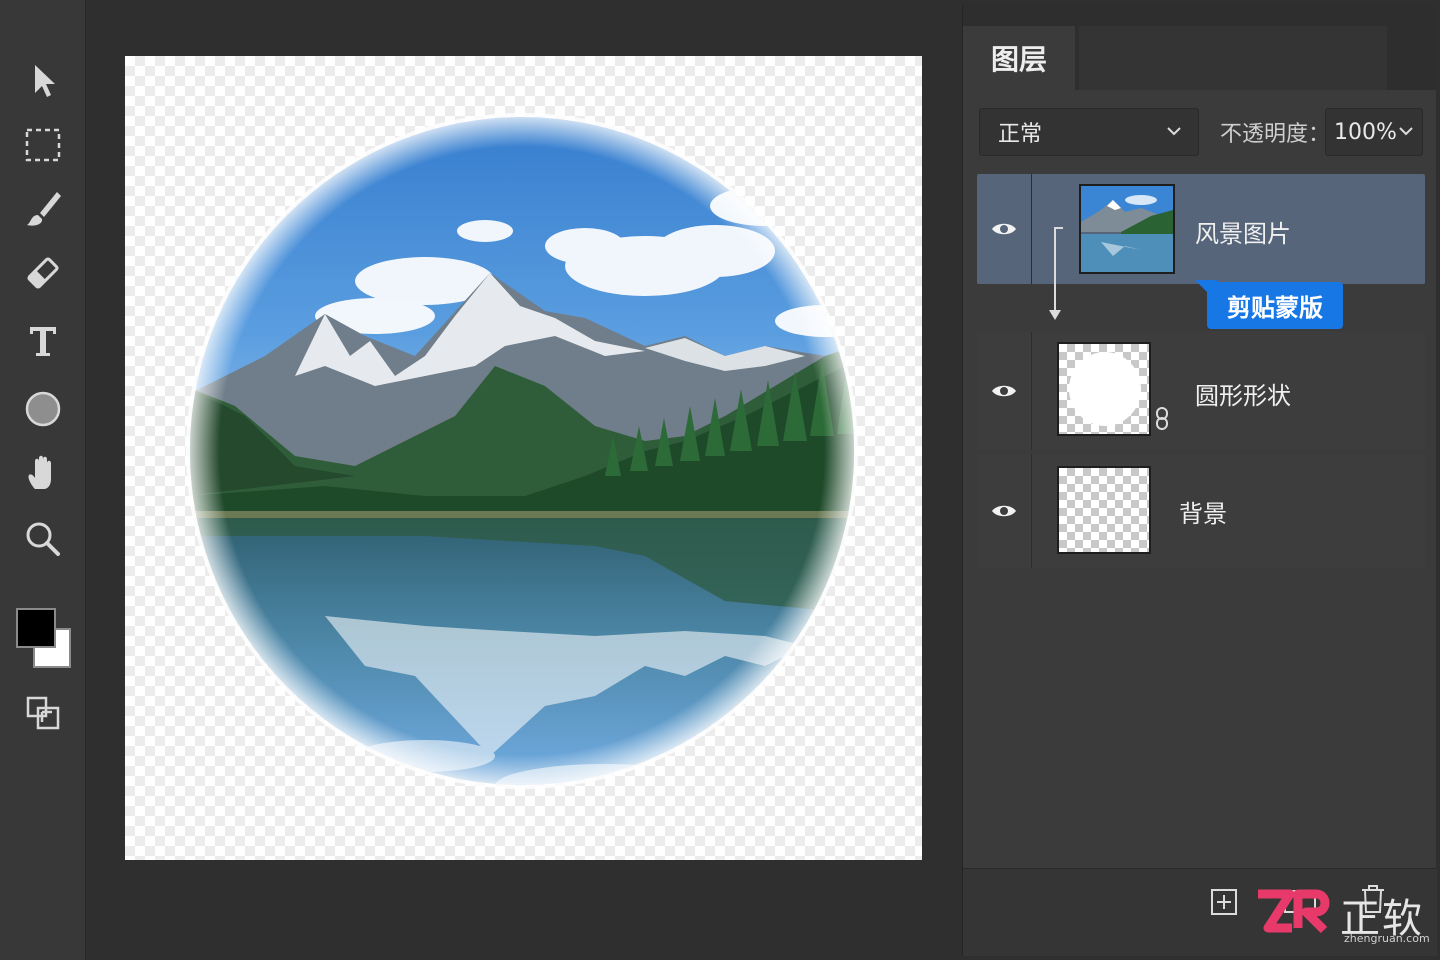  I want to click on layer-row-landscape: 风景图片, so click(1201, 229).